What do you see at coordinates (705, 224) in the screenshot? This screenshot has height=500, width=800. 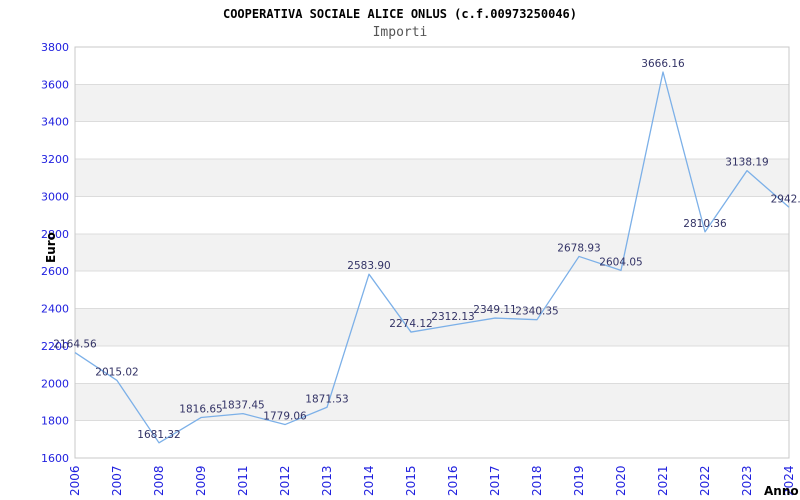 I see `point-label: 2810.36` at bounding box center [705, 224].